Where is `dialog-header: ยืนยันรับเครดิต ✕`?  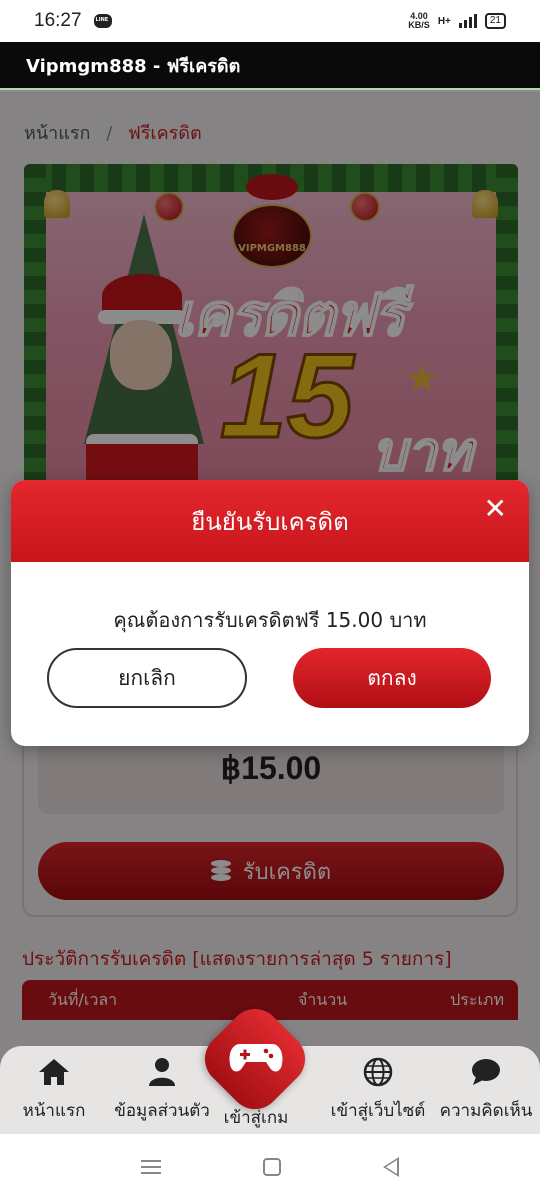
dialog-header: ยืนยันรับเครดิต ✕ is located at coordinates (270, 521).